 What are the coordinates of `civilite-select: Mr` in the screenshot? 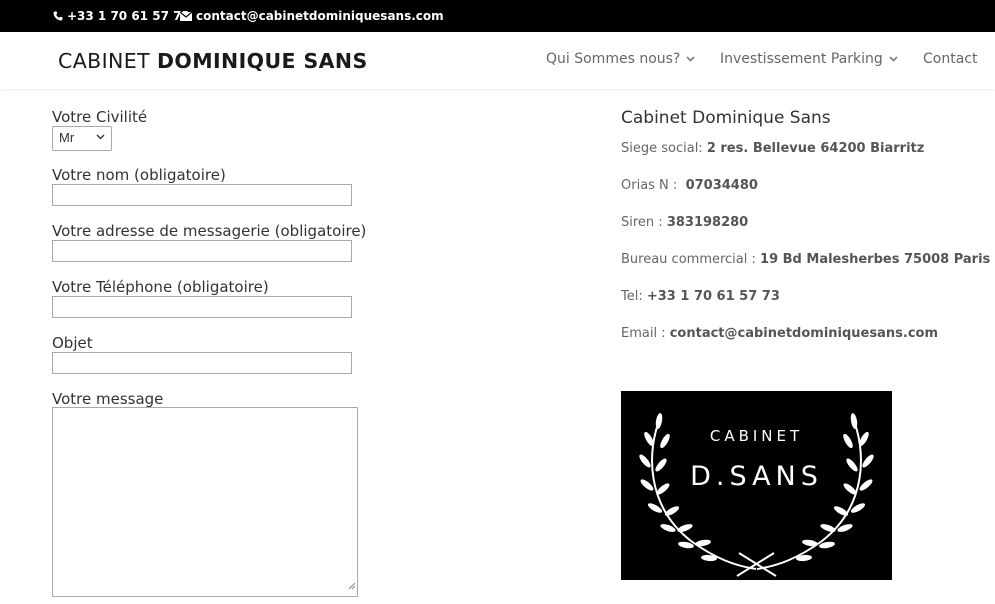 It's located at (82, 138).